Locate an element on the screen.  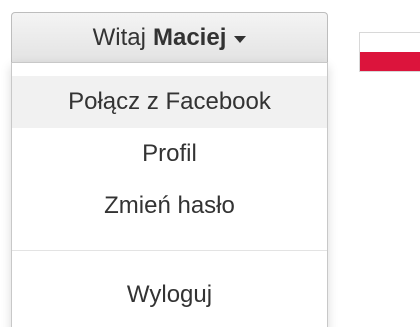
poland-flag-icon is located at coordinates (389, 52).